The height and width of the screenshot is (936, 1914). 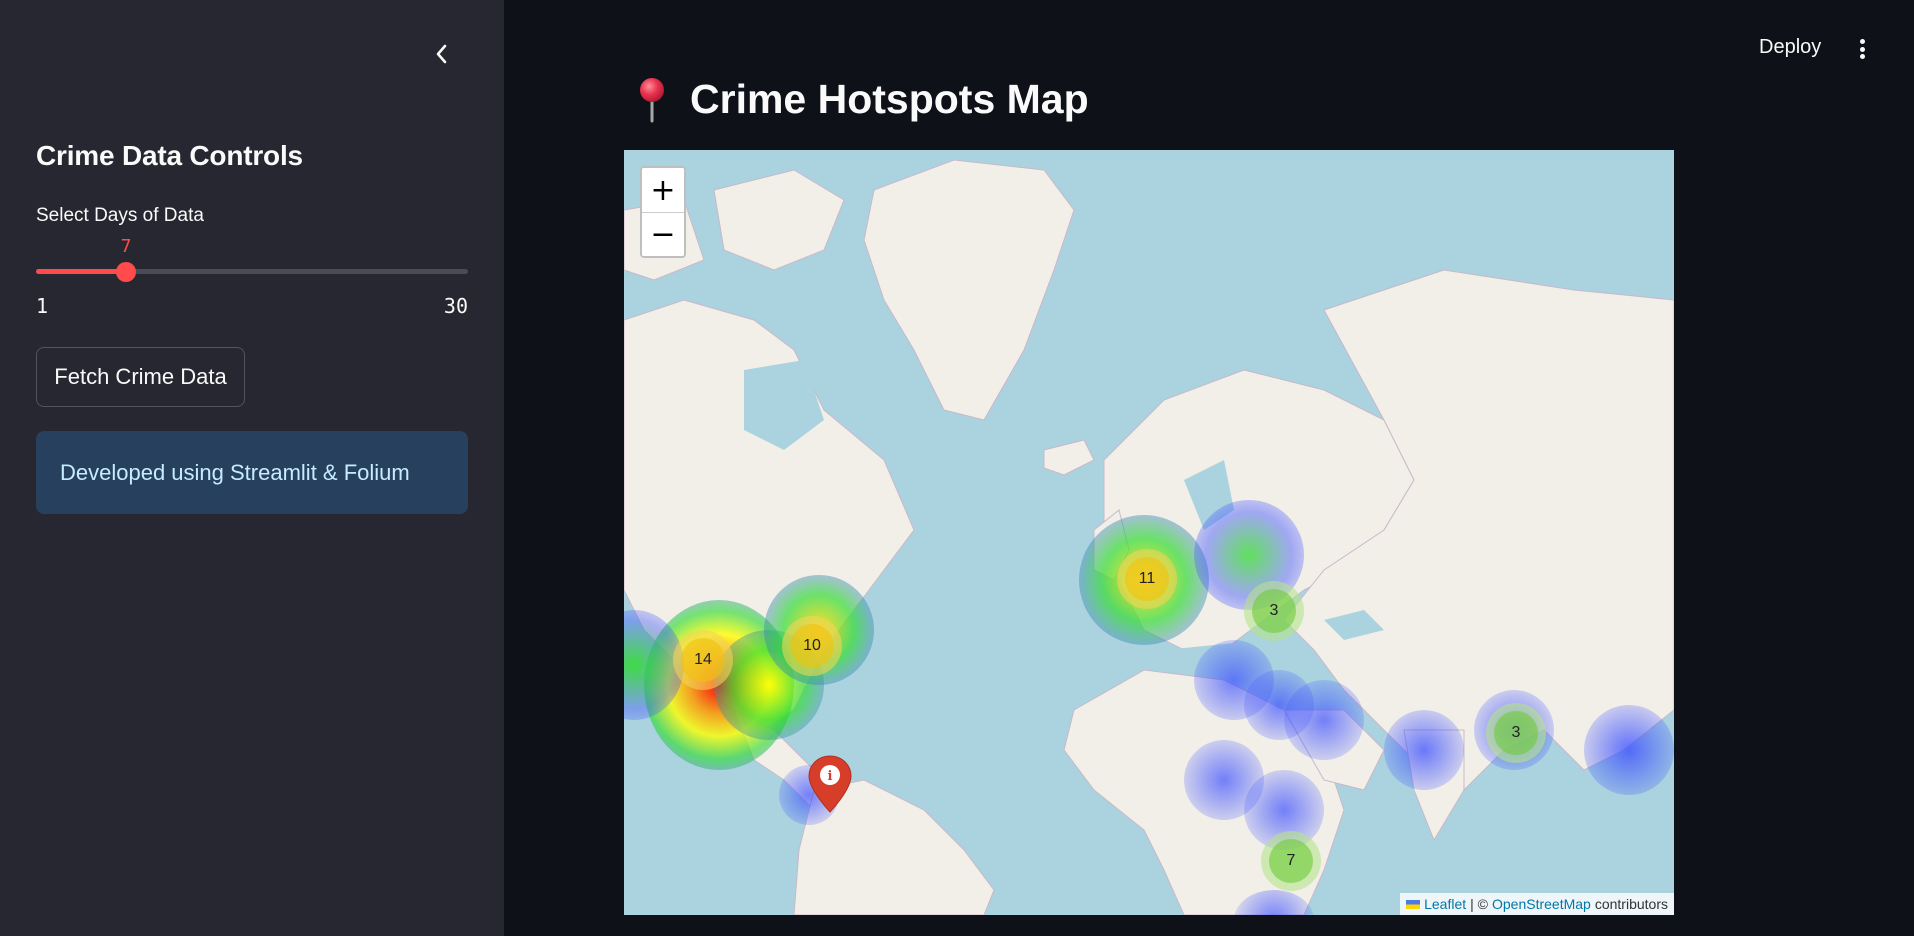 I want to click on round-pushpin-icon, so click(x=652, y=99).